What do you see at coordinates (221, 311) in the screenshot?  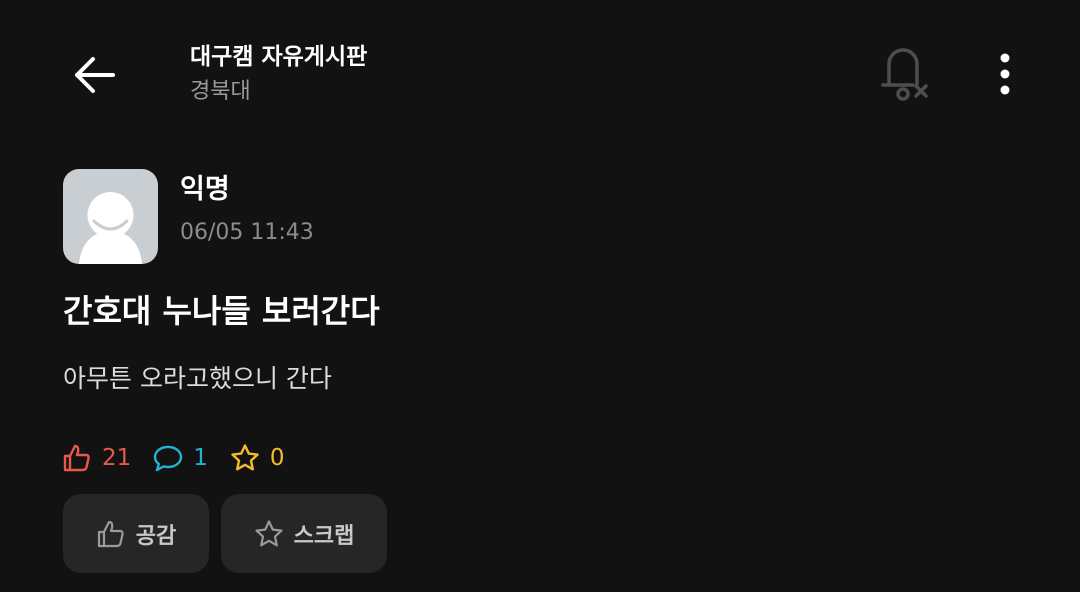 I see `post-title: 간호대 누나들 보러간다` at bounding box center [221, 311].